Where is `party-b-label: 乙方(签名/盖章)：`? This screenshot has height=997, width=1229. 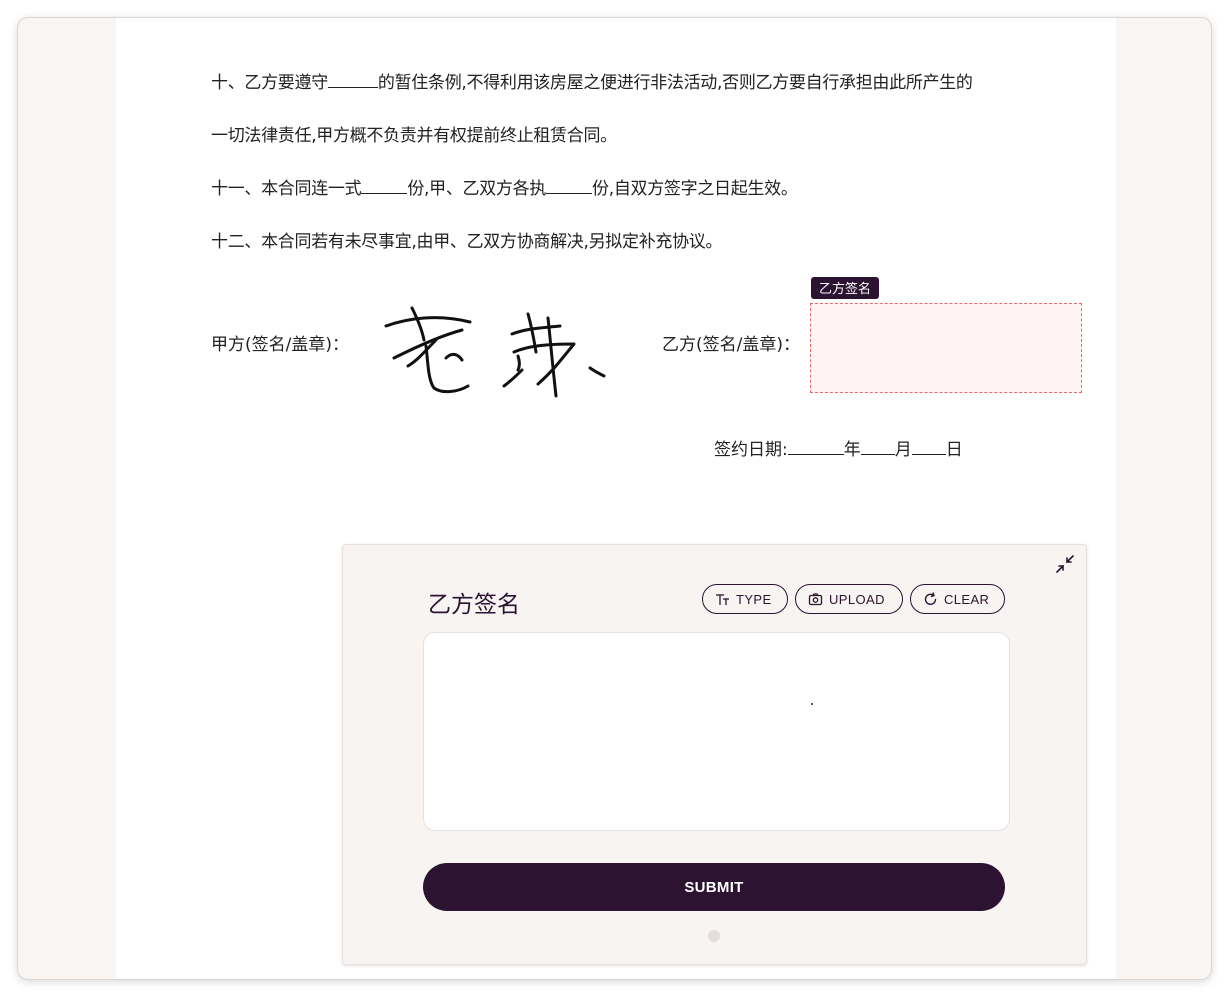 party-b-label: 乙方(签名/盖章)： is located at coordinates (731, 345).